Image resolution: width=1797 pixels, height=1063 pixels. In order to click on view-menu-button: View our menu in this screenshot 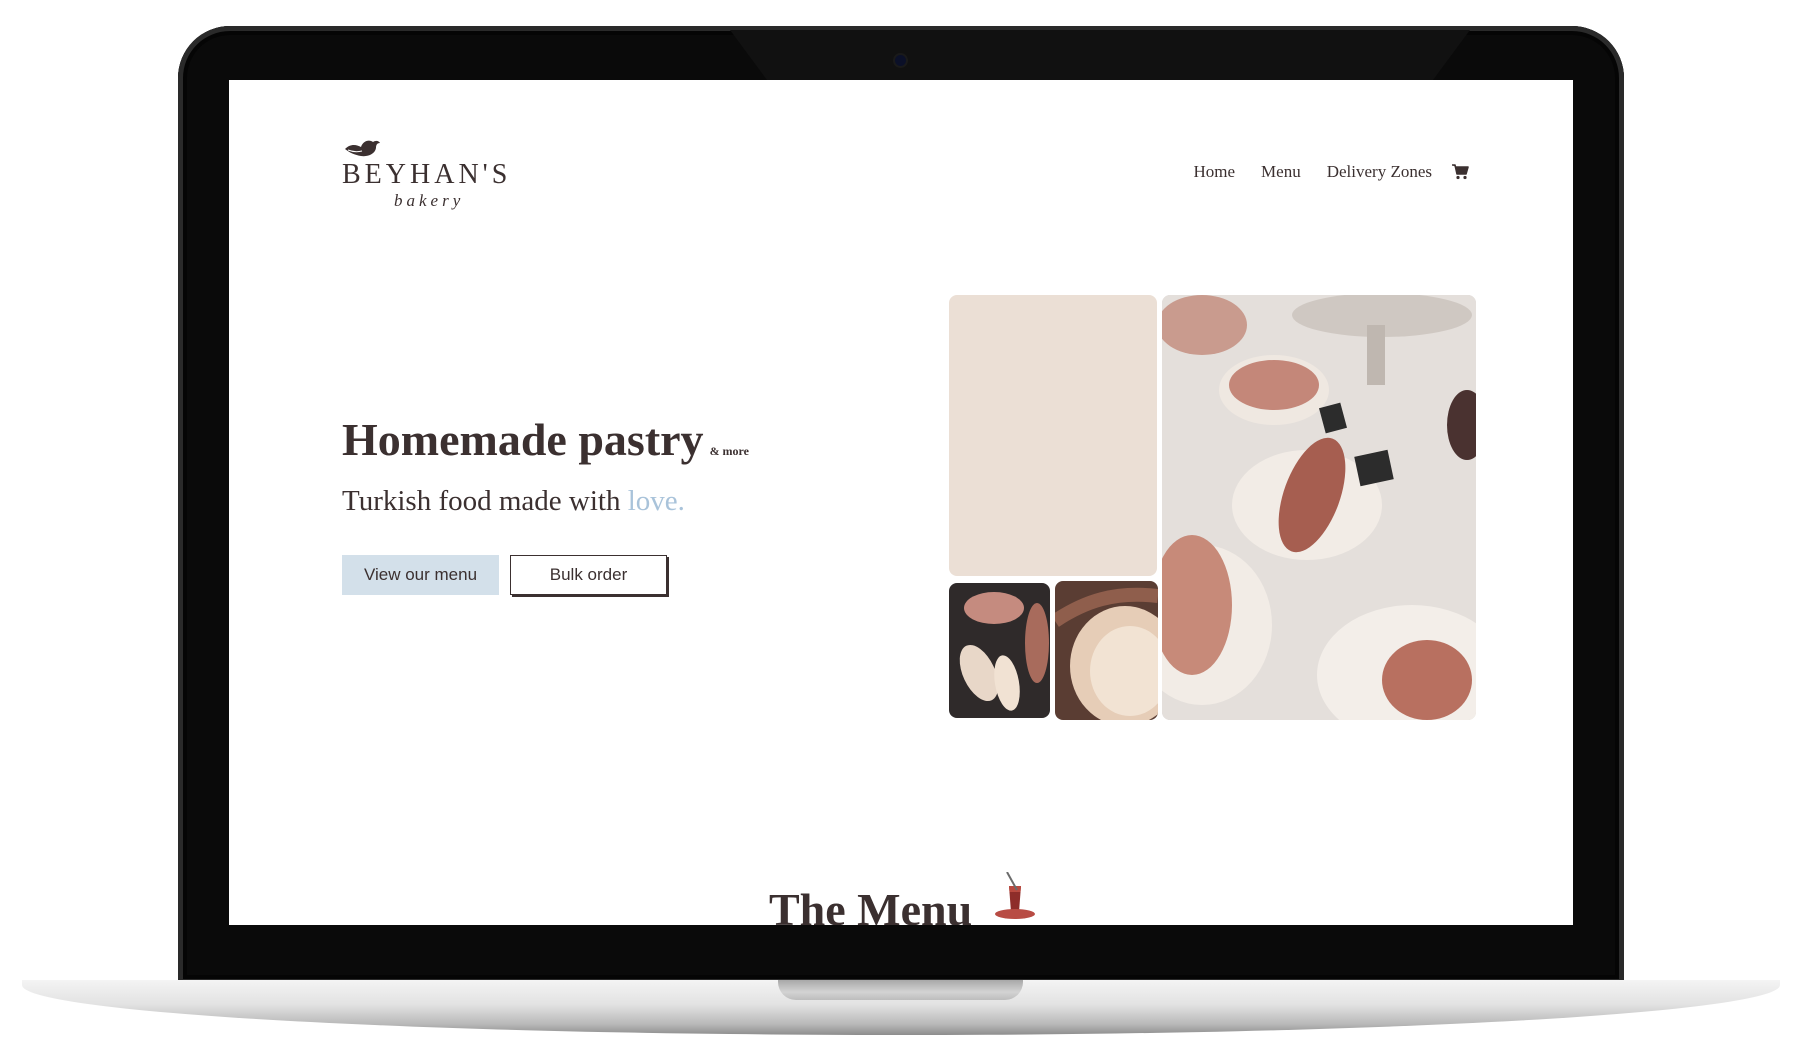, I will do `click(420, 575)`.